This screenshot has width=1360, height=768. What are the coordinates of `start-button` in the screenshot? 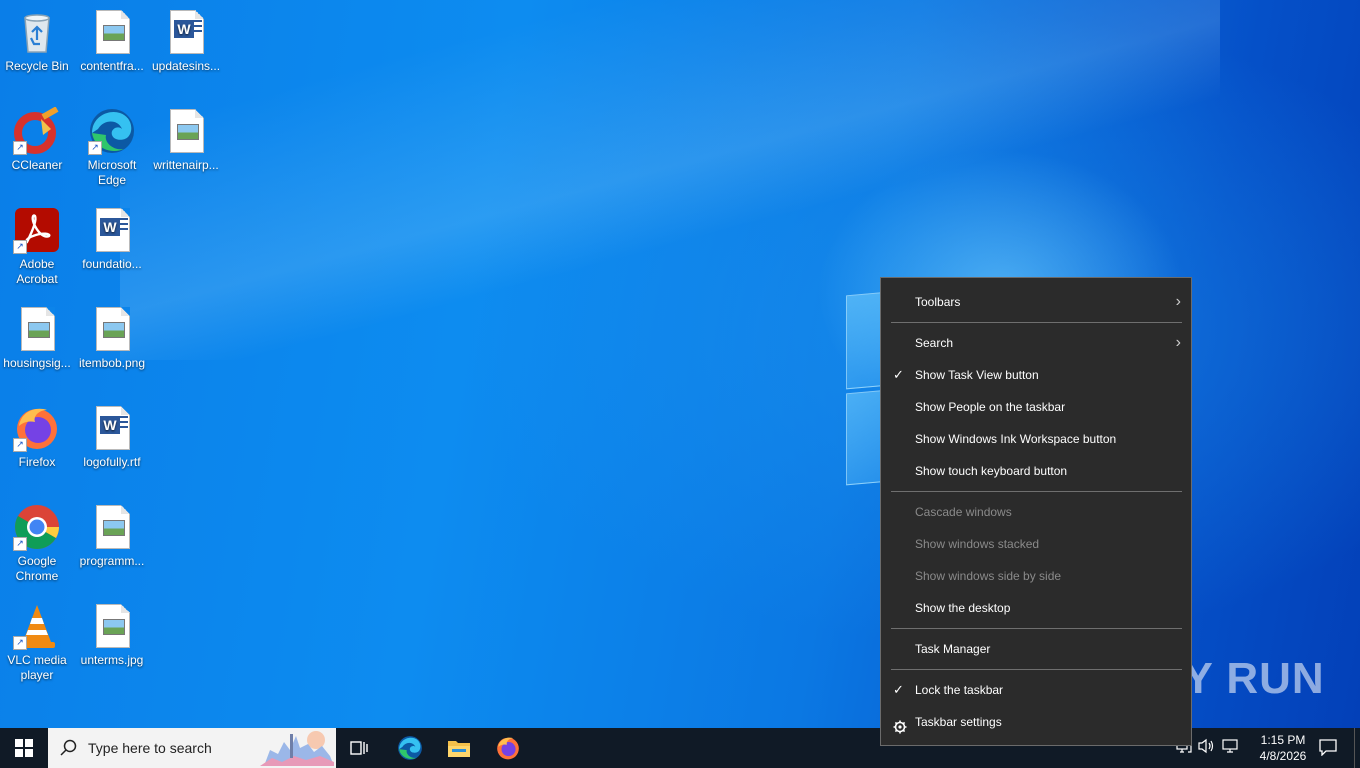 It's located at (24, 748).